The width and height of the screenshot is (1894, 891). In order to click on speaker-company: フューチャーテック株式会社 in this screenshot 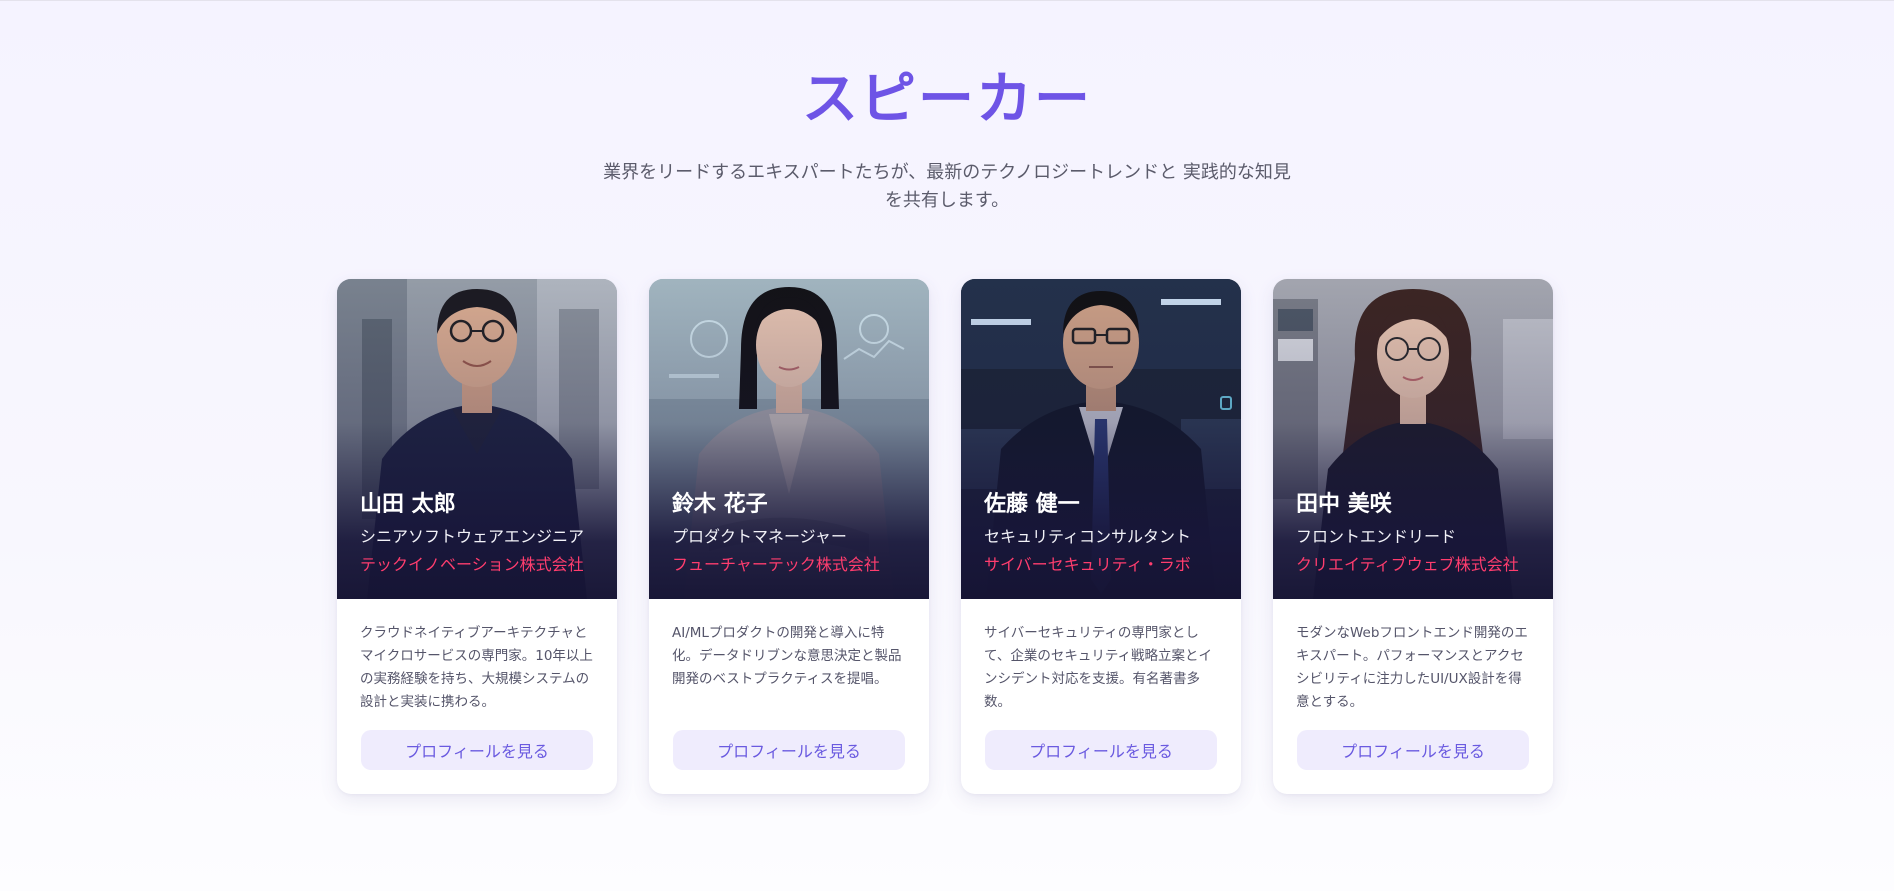, I will do `click(776, 564)`.